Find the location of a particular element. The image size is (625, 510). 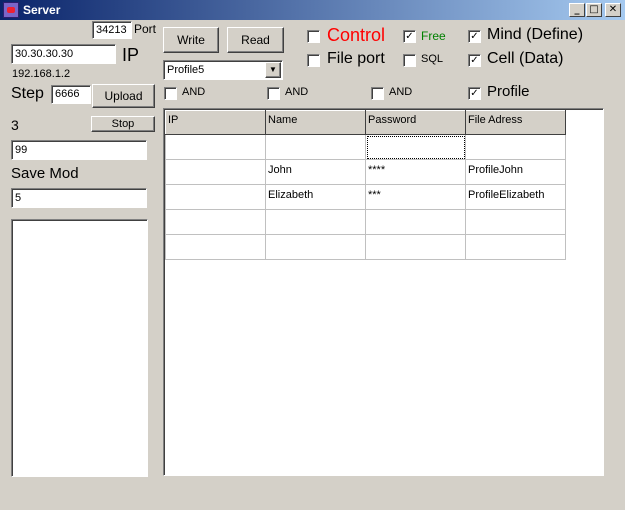

cell-checkbox: ✓ is located at coordinates (474, 60).